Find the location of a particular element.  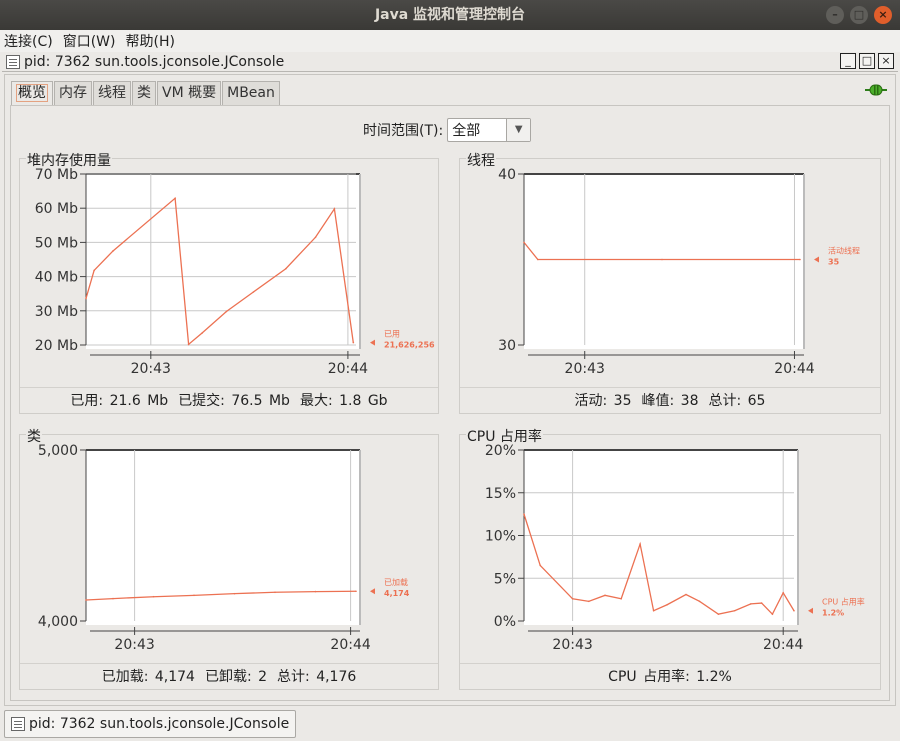

cpu-usage-summary: CPU 占用率: 1.2% is located at coordinates (670, 676).